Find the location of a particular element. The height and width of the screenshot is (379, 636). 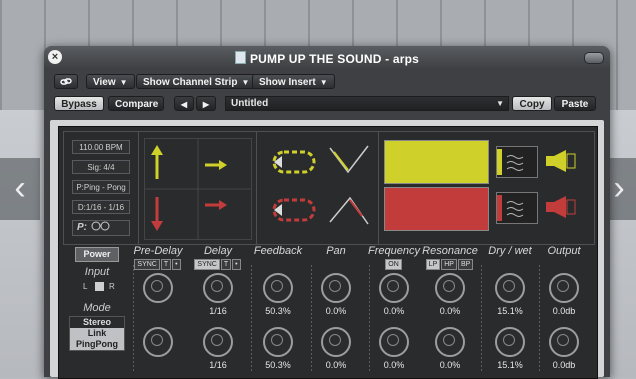

param-label: Dry / wet is located at coordinates (510, 251).